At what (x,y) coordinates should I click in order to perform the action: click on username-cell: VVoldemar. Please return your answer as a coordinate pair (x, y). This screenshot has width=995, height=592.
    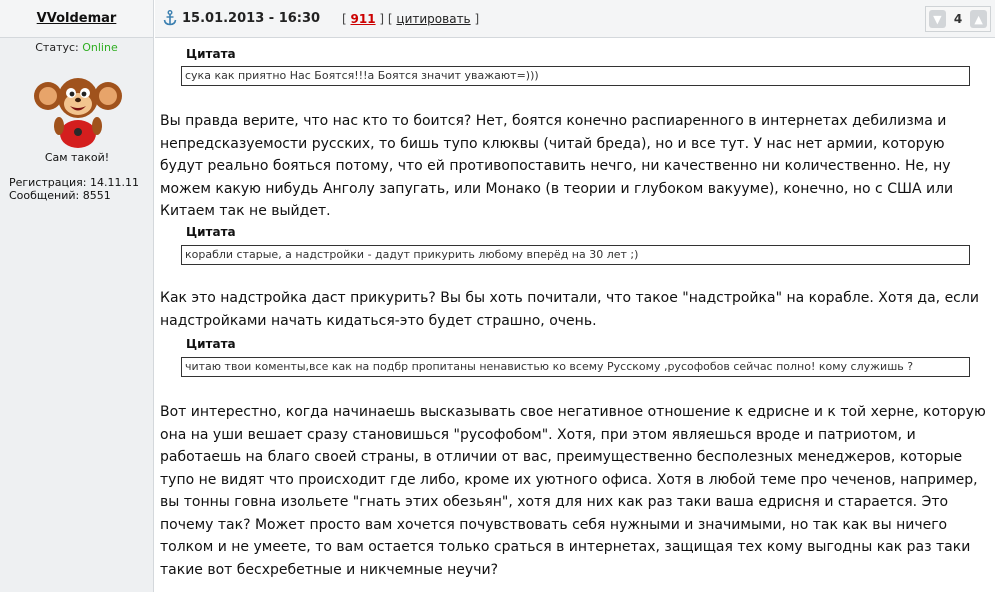
    Looking at the image, I should click on (76, 19).